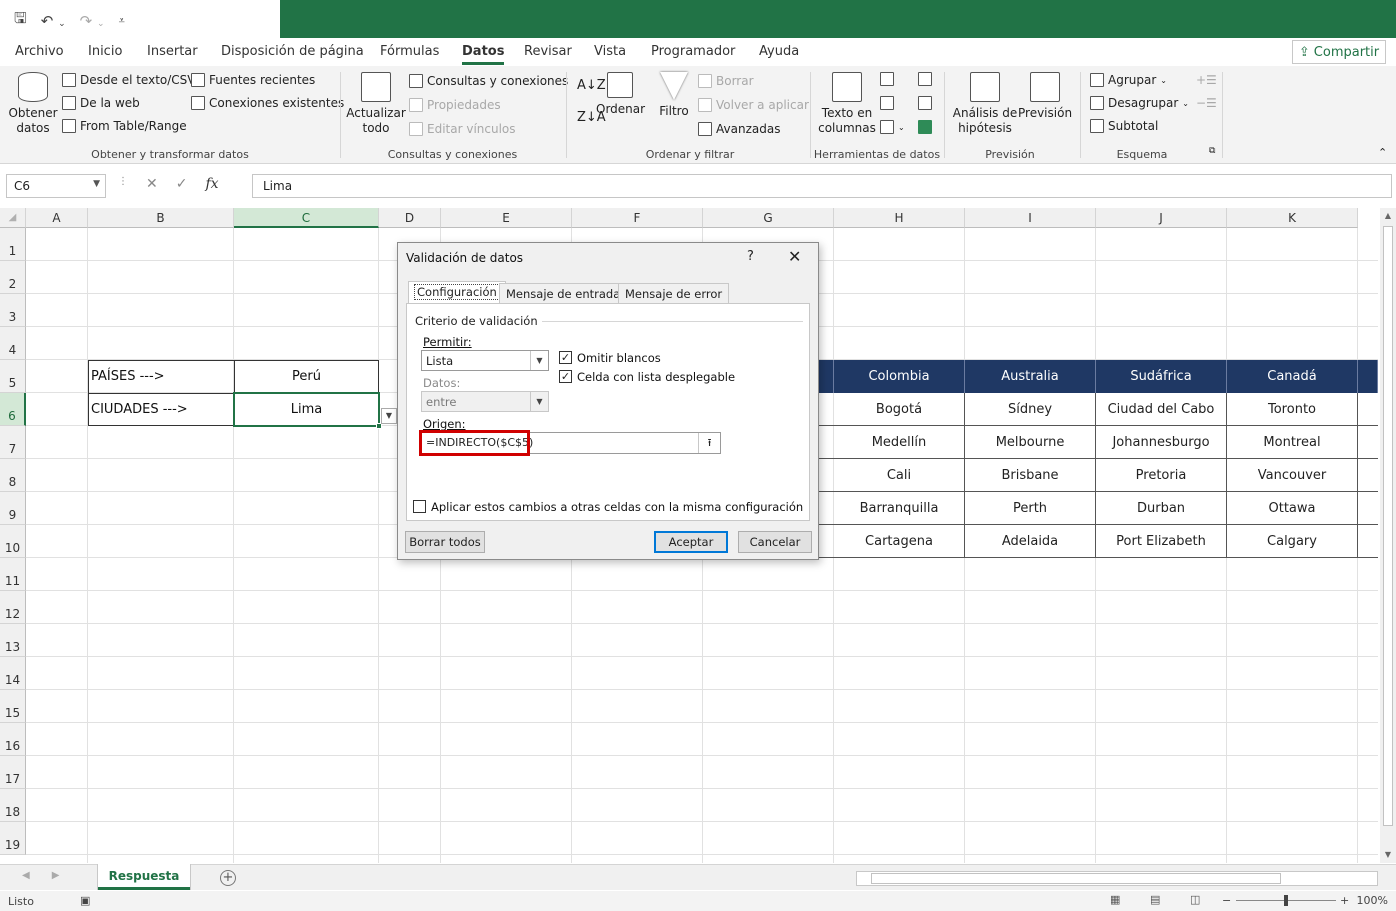 Image resolution: width=1396 pixels, height=911 pixels. Describe the element at coordinates (101, 103) in the screenshot. I see `from-web-button: De la web` at that location.